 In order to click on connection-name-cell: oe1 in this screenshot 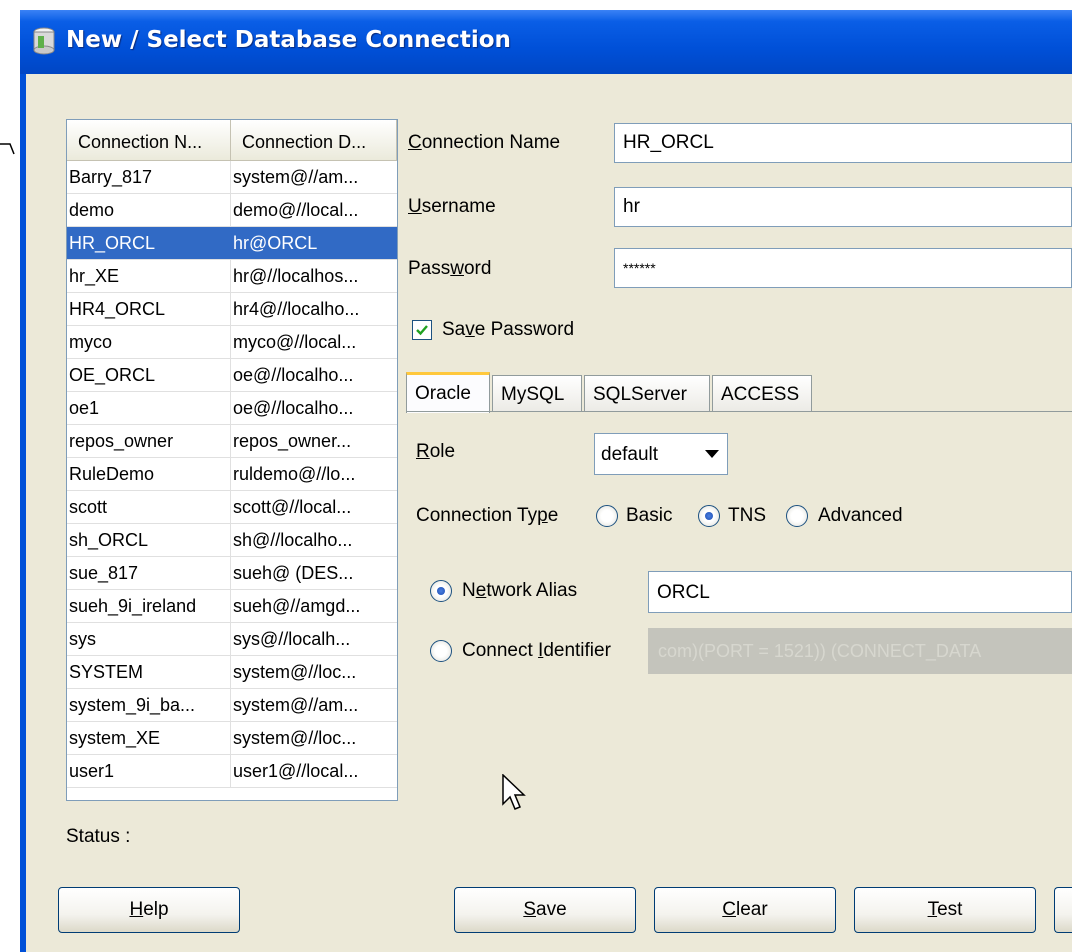, I will do `click(149, 408)`.